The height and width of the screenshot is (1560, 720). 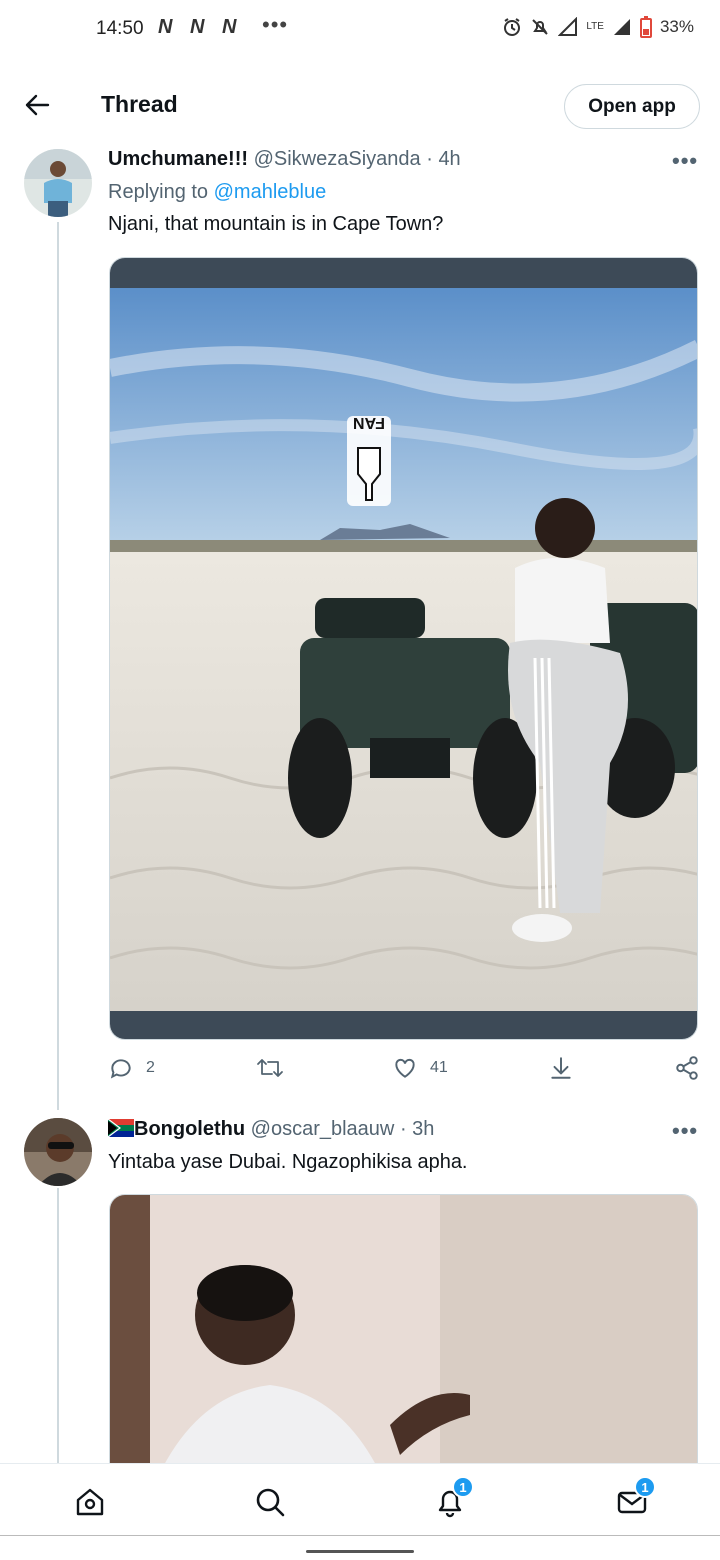 I want to click on bottom-nav: 1 1, so click(x=360, y=1499).